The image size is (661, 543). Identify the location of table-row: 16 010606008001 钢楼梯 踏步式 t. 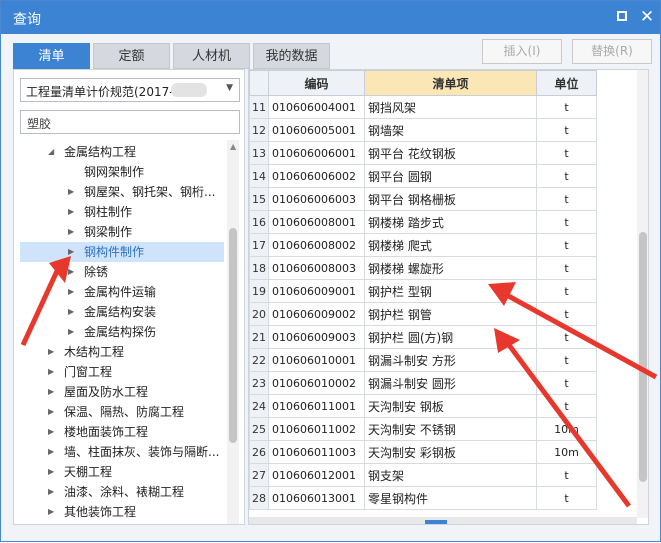
(423, 222).